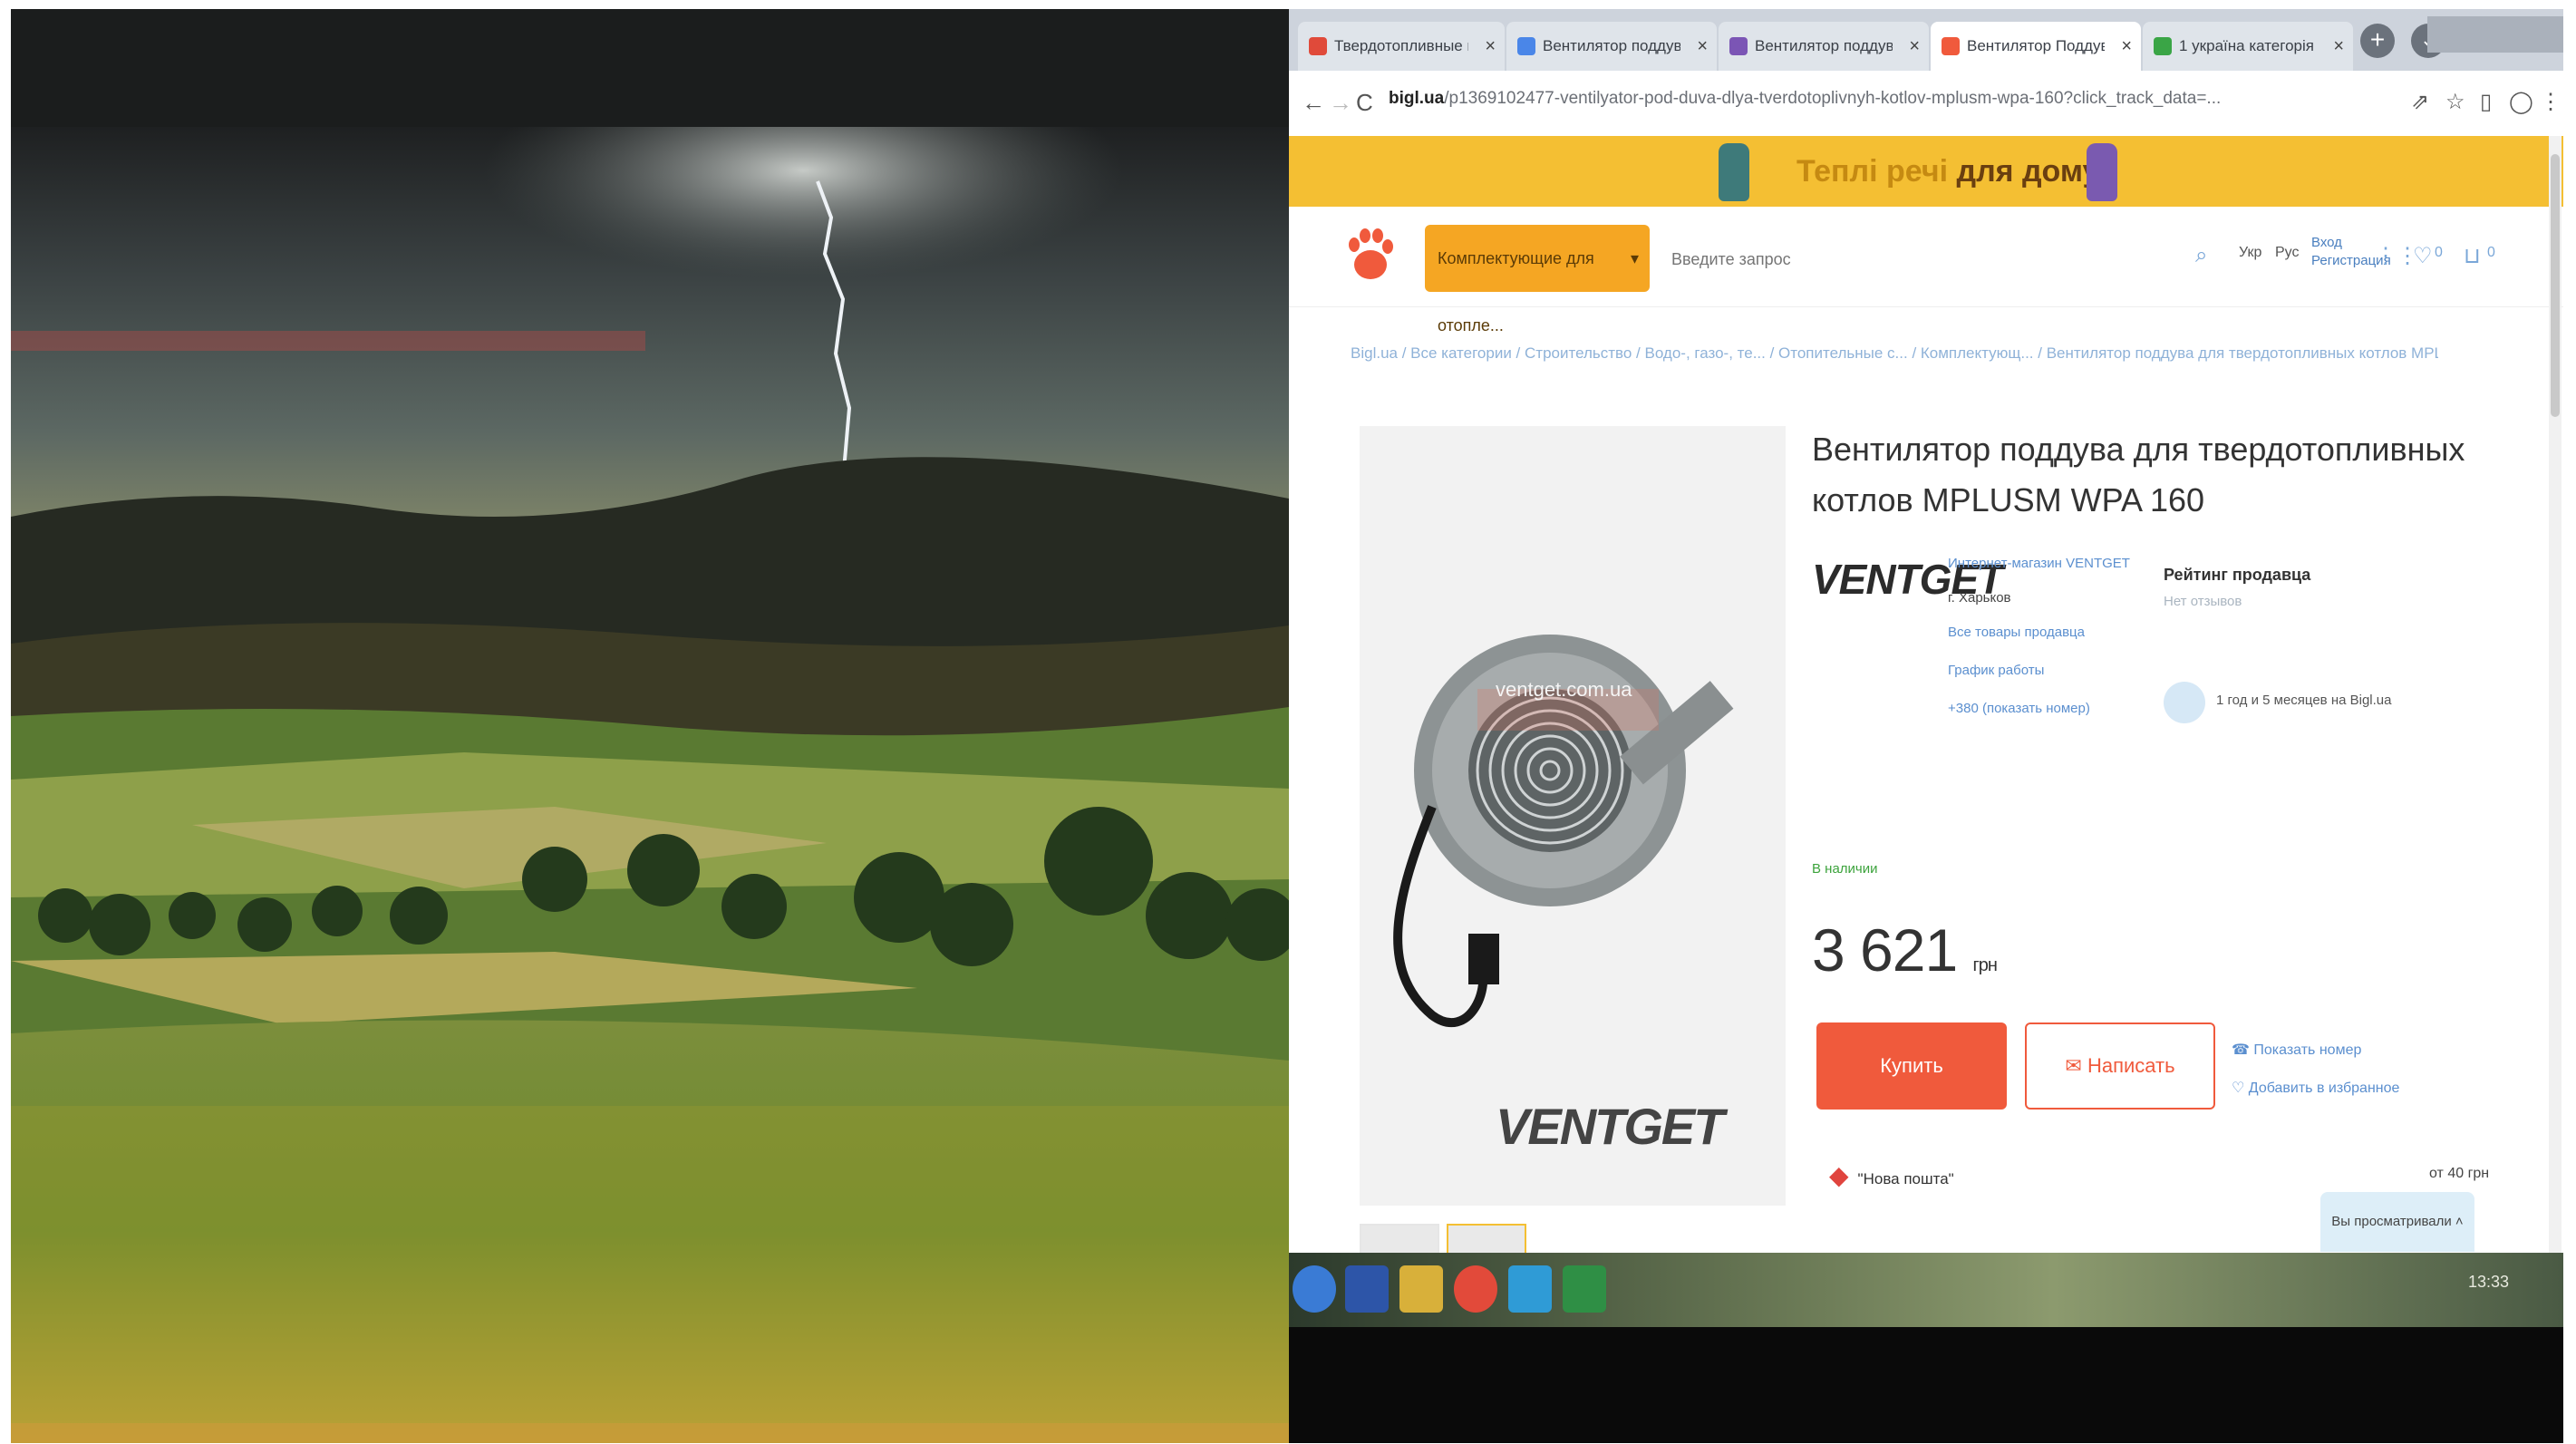 This screenshot has width=2576, height=1444. What do you see at coordinates (1417, 98) in the screenshot?
I see `url-host: bigl.ua` at bounding box center [1417, 98].